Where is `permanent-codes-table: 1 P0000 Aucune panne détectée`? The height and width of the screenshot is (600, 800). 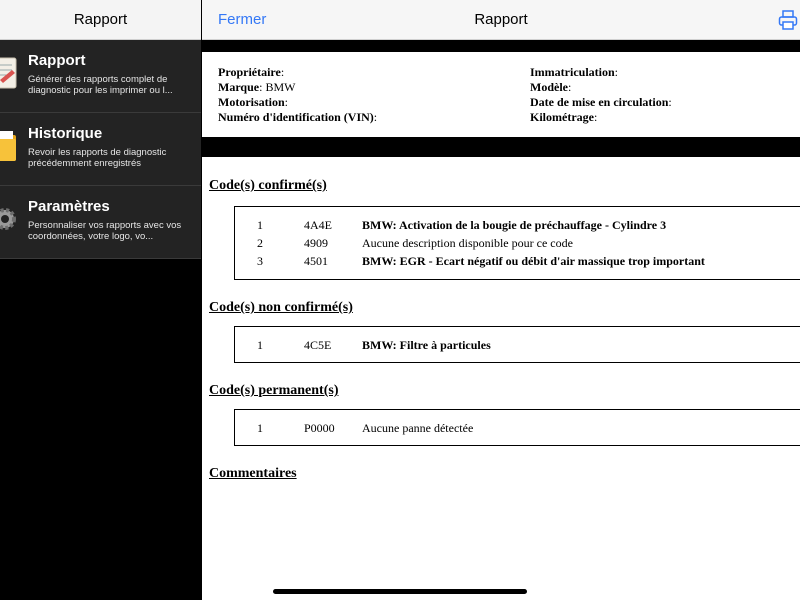 permanent-codes-table: 1 P0000 Aucune panne détectée is located at coordinates (517, 427).